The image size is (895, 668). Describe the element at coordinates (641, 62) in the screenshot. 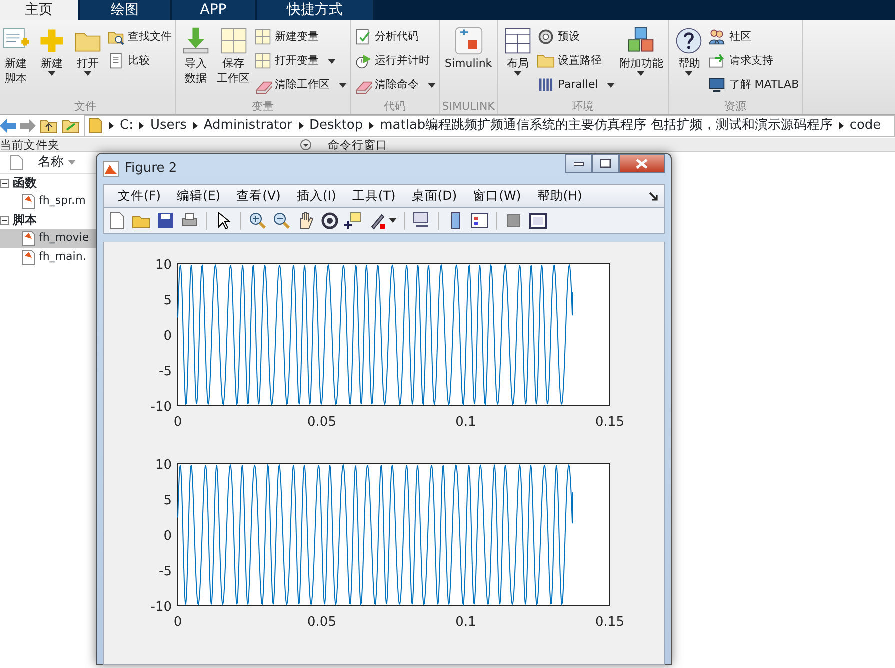

I see `ribbon-button: 附加功能` at that location.